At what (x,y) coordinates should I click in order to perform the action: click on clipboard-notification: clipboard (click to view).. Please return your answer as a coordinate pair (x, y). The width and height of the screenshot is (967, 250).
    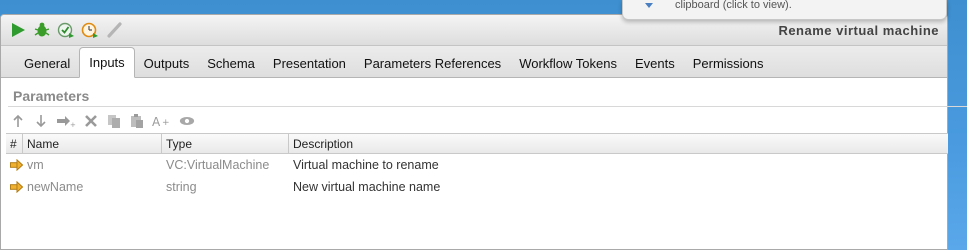
    Looking at the image, I should click on (784, 10).